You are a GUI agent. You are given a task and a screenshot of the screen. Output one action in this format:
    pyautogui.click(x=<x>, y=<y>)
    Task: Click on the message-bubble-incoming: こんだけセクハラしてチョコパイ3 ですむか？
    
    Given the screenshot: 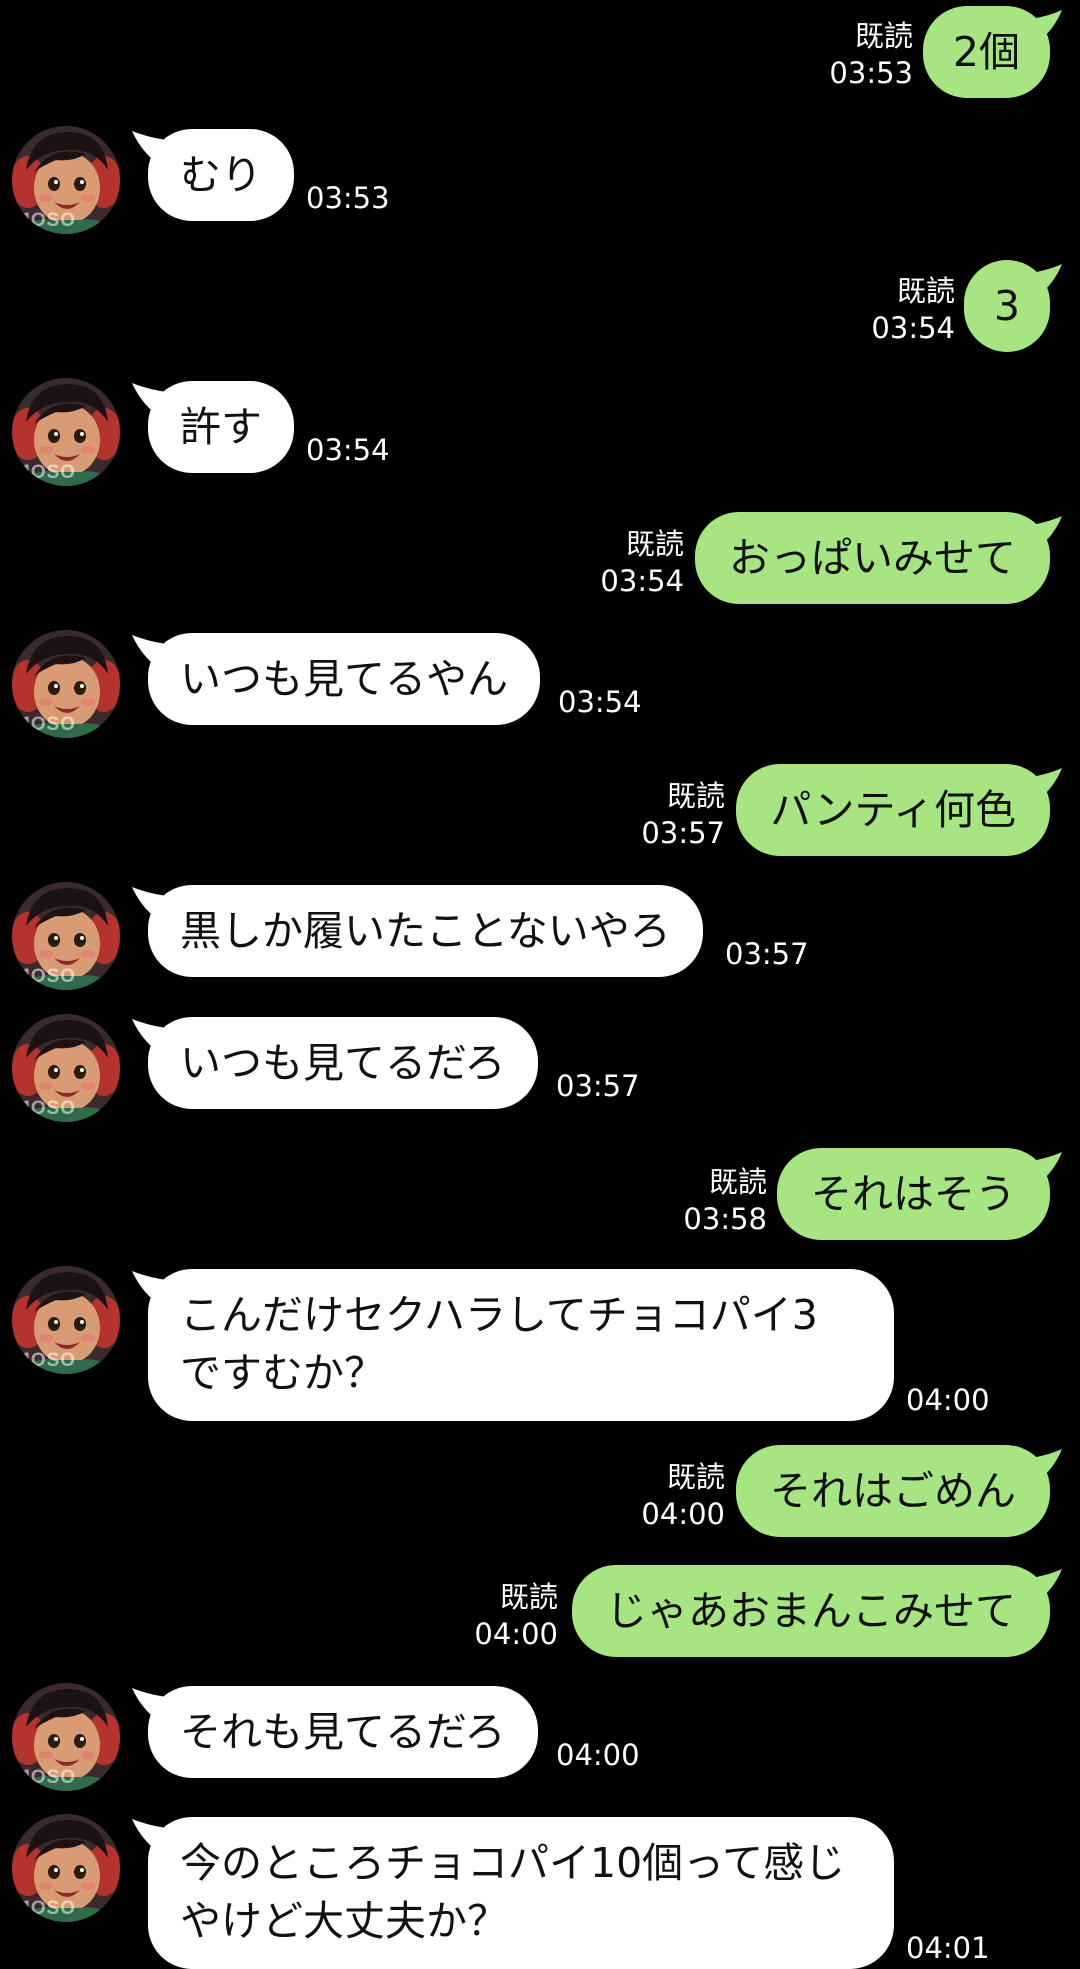 What is the action you would take?
    pyautogui.click(x=513, y=1345)
    